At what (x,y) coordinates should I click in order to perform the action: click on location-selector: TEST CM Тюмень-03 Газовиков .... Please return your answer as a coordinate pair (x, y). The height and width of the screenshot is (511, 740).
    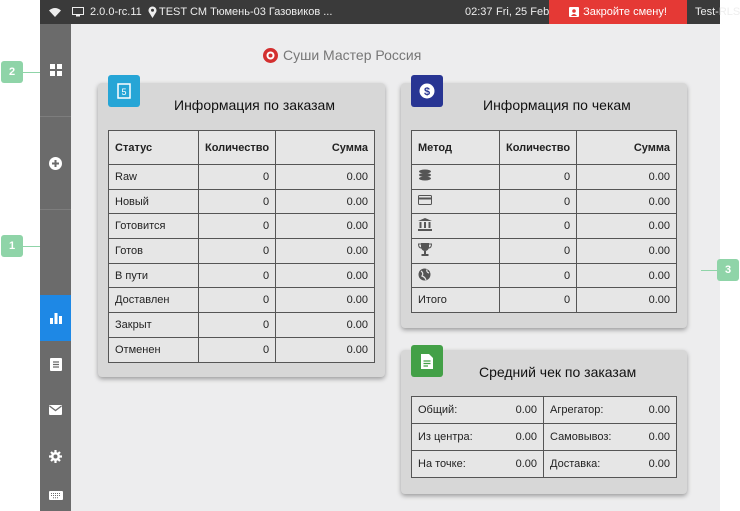
    Looking at the image, I should click on (245, 12).